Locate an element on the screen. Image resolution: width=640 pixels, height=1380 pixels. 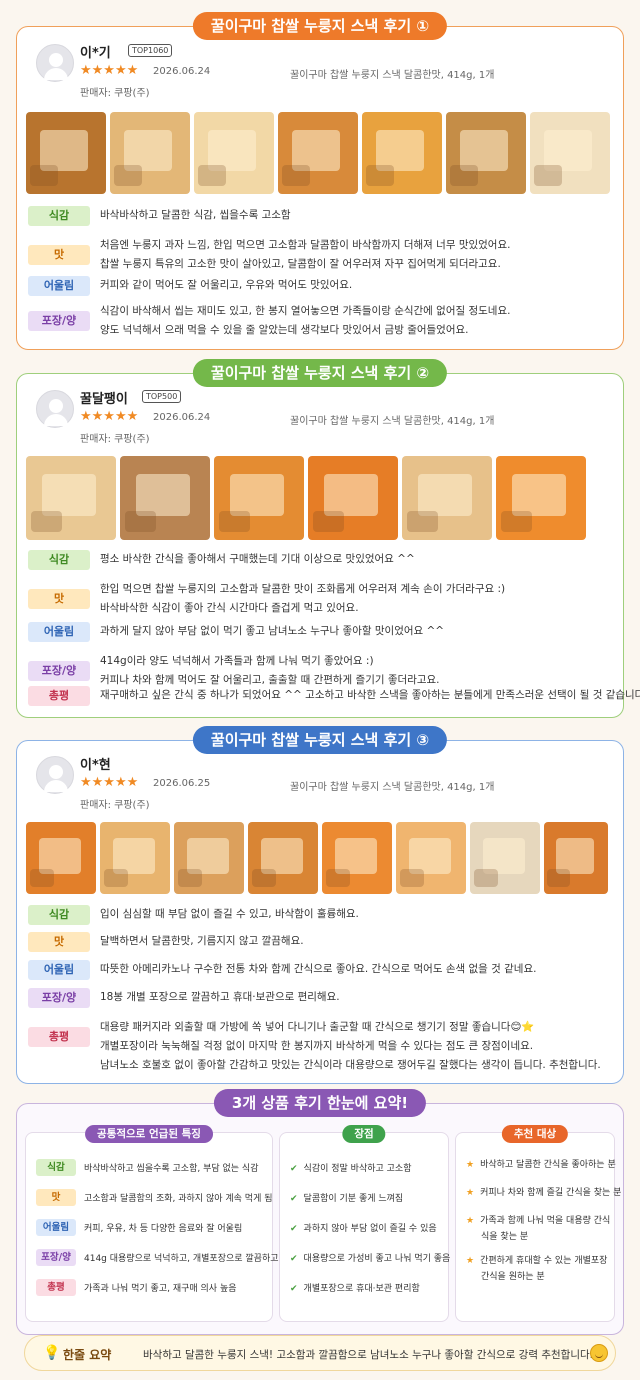
review-banner-1: 꿀이구마 찹쌀 누룽지 스낵 후기 ① is located at coordinates (320, 26).